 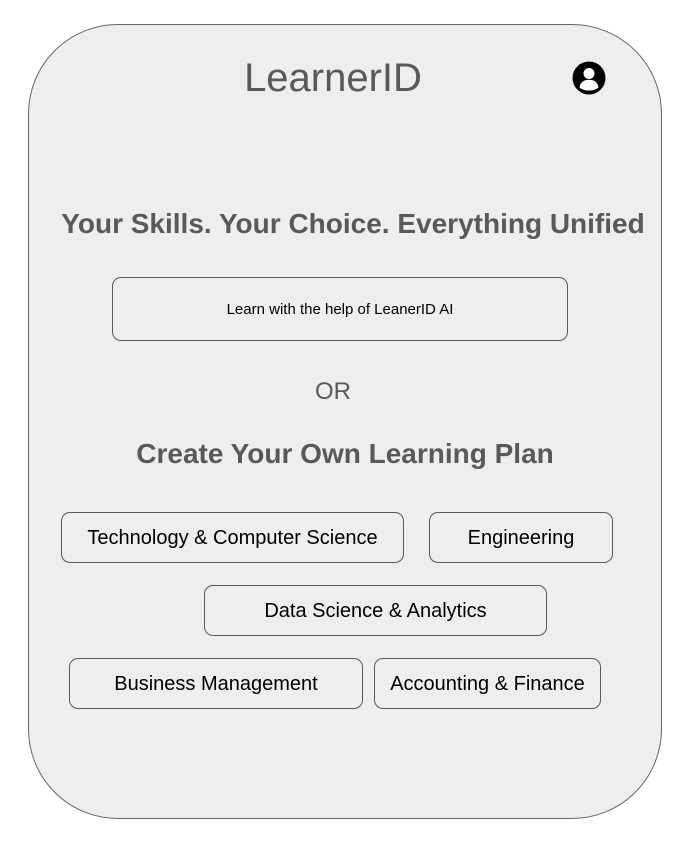 I want to click on category-data-science-analytics-button: Data Science & Analytics, so click(x=375, y=610).